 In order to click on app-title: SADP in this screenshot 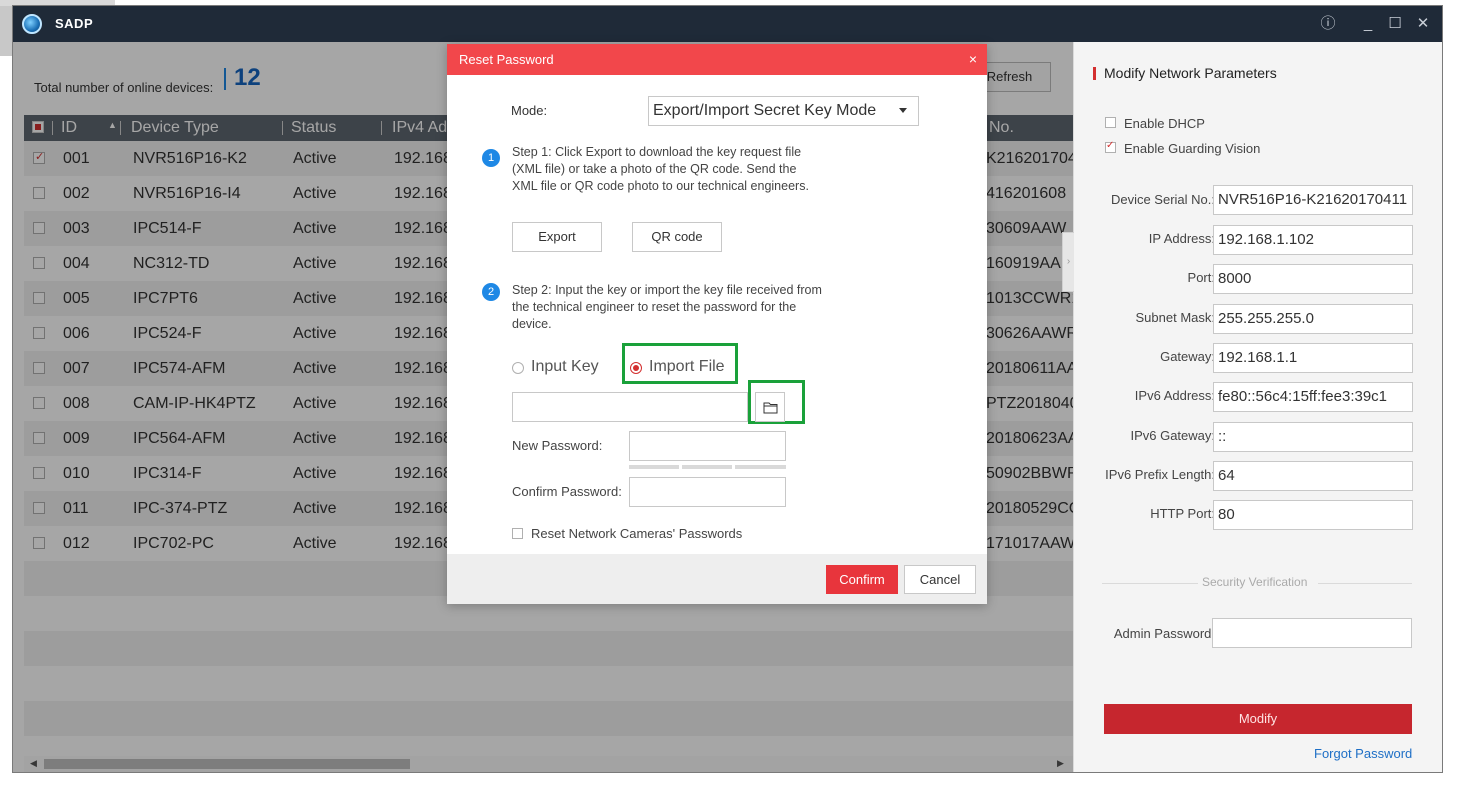, I will do `click(74, 23)`.